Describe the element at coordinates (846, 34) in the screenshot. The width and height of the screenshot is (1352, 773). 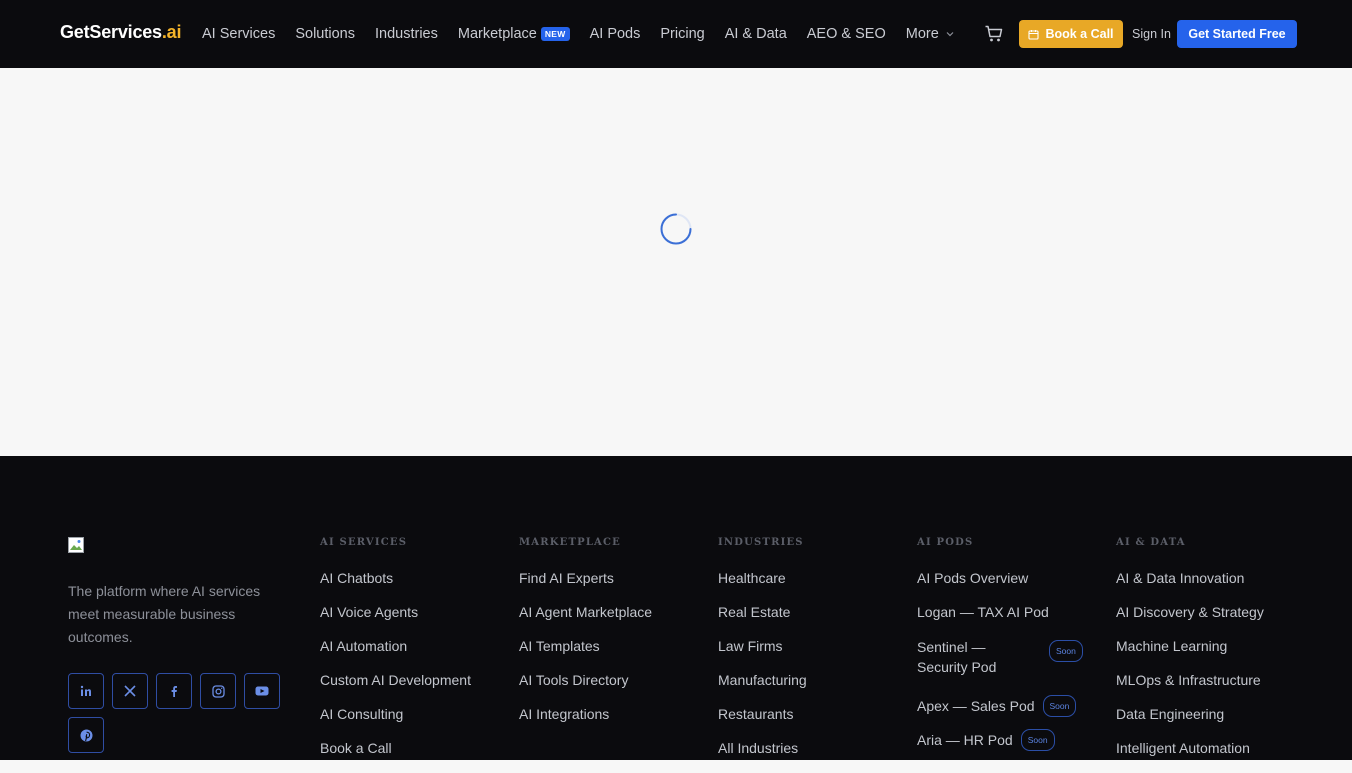
I see `menu-item-aeo-seo: AEO & SEO` at that location.